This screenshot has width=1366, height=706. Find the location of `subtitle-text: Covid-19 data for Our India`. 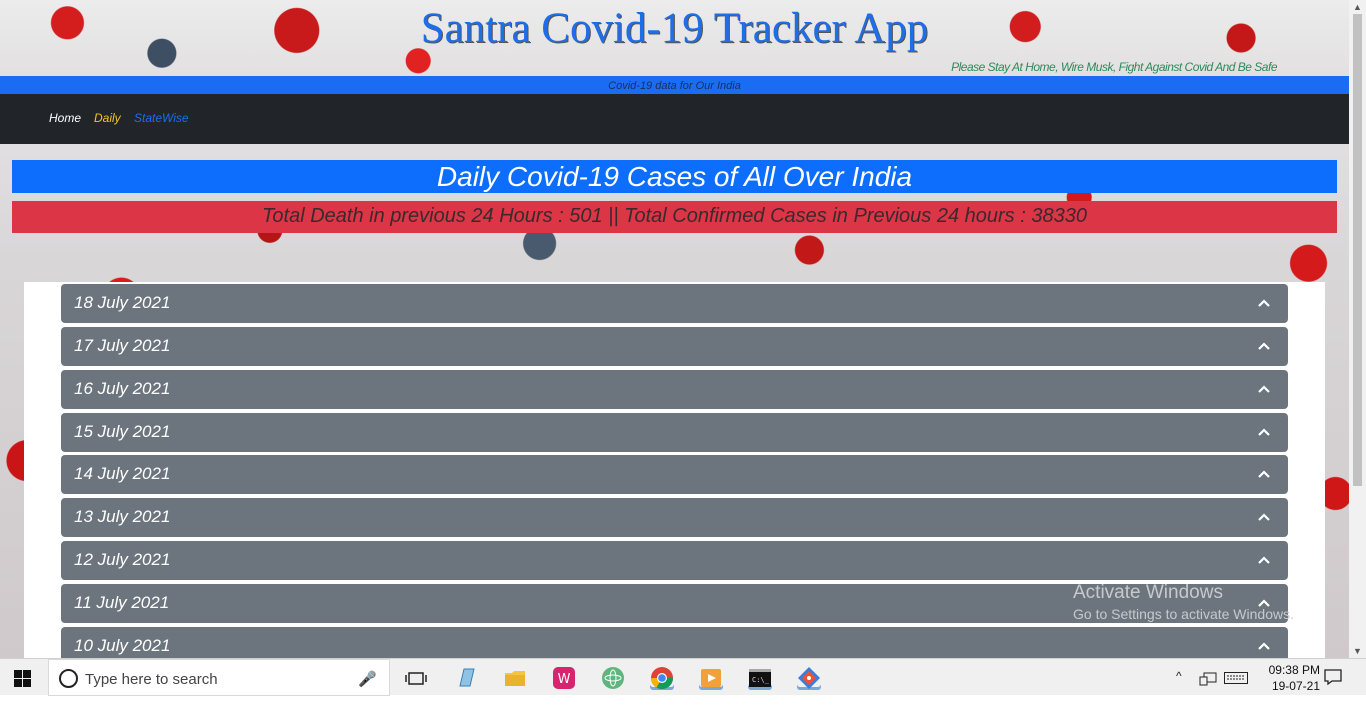

subtitle-text: Covid-19 data for Our India is located at coordinates (674, 86).